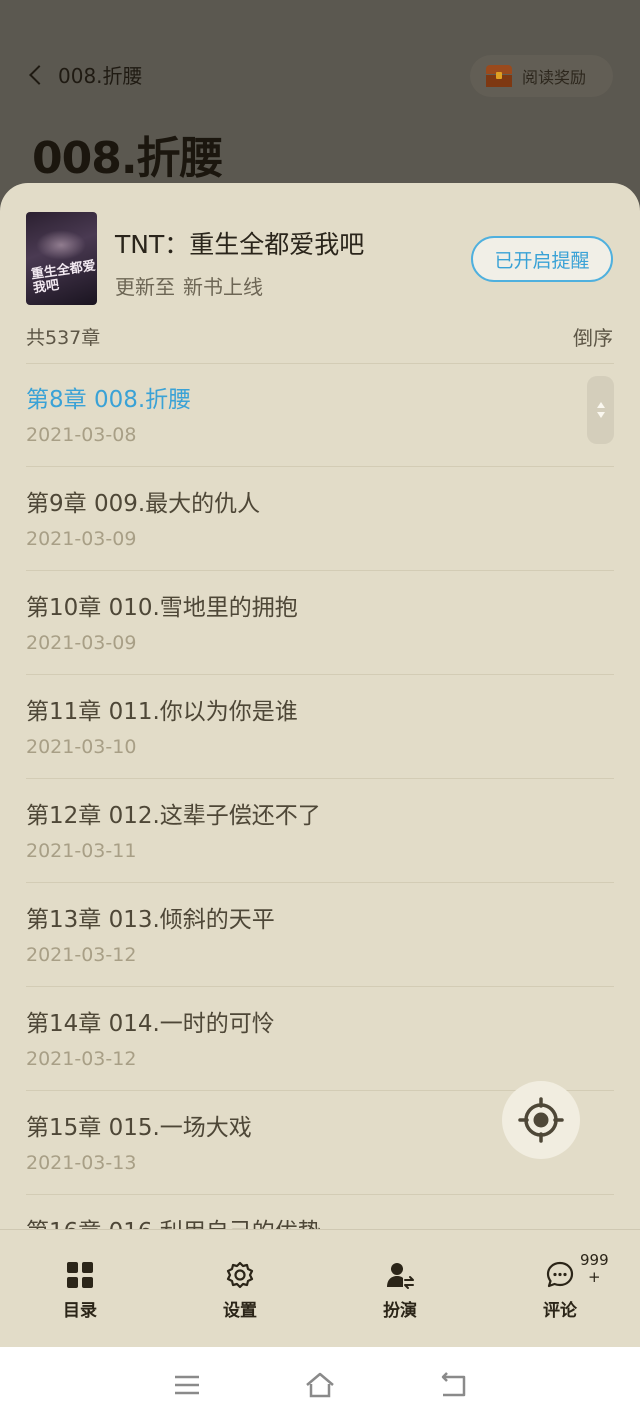  I want to click on scroll-up-arrow-icon, so click(600, 405).